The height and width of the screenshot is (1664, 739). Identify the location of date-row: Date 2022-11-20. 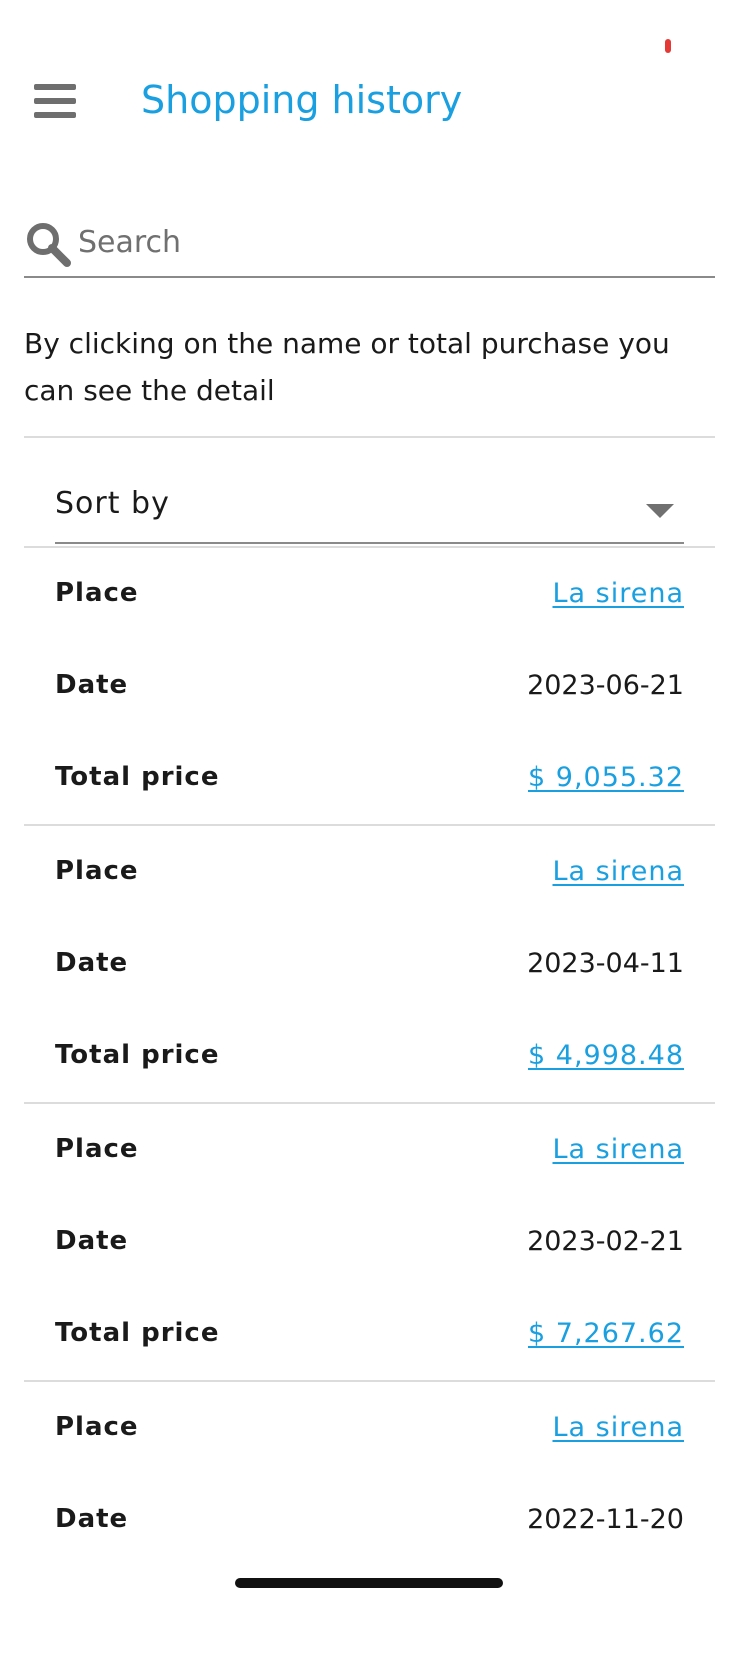
(369, 1524).